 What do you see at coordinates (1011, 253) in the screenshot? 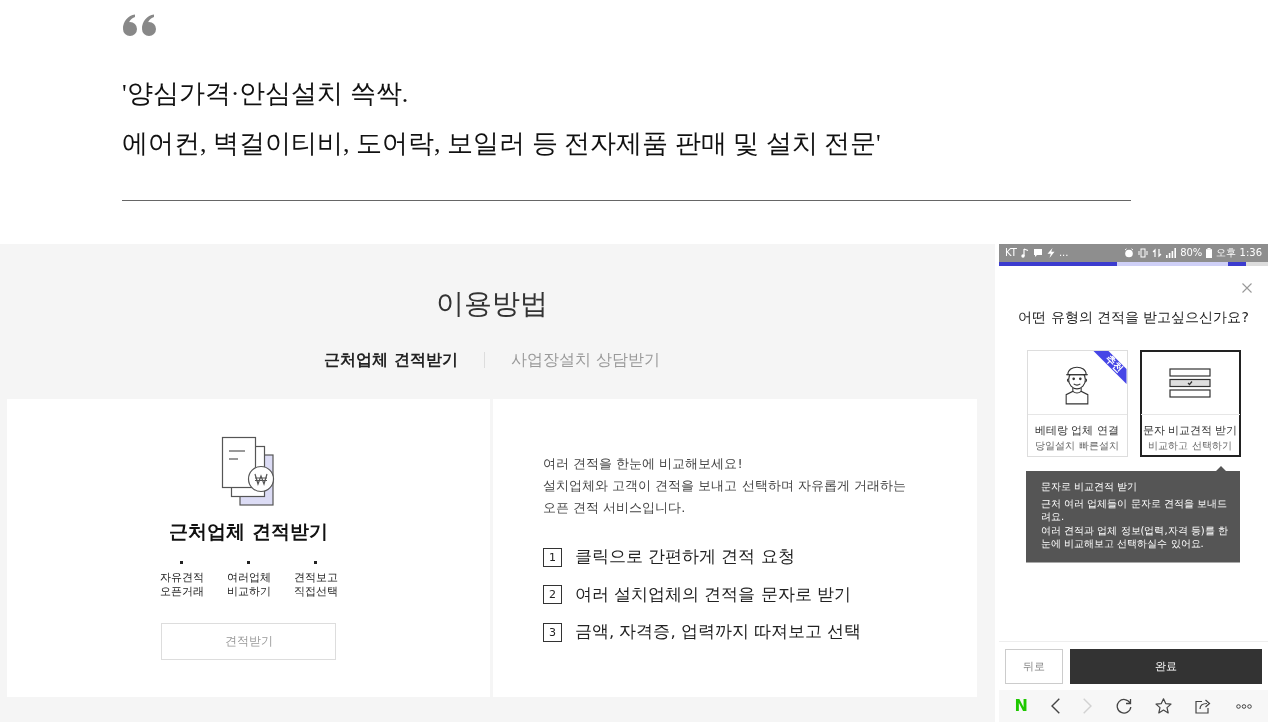
I see `carrier-text: KT` at bounding box center [1011, 253].